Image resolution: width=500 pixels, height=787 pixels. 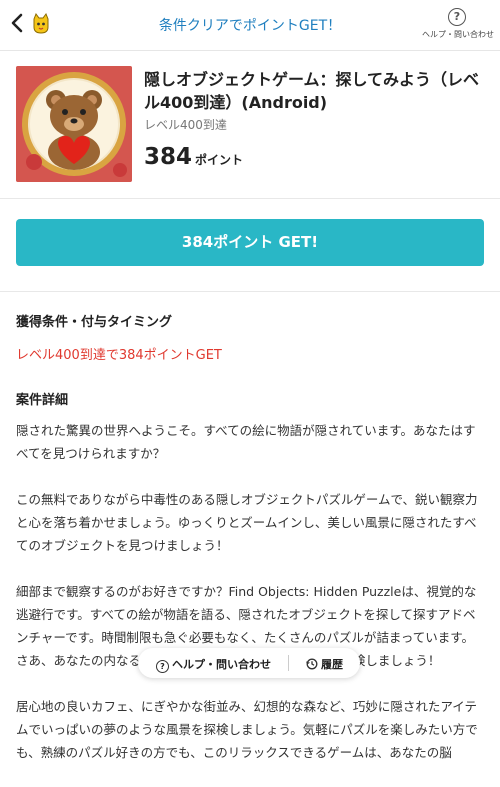 I want to click on offer-subtitle: レベル400到達, so click(x=185, y=125).